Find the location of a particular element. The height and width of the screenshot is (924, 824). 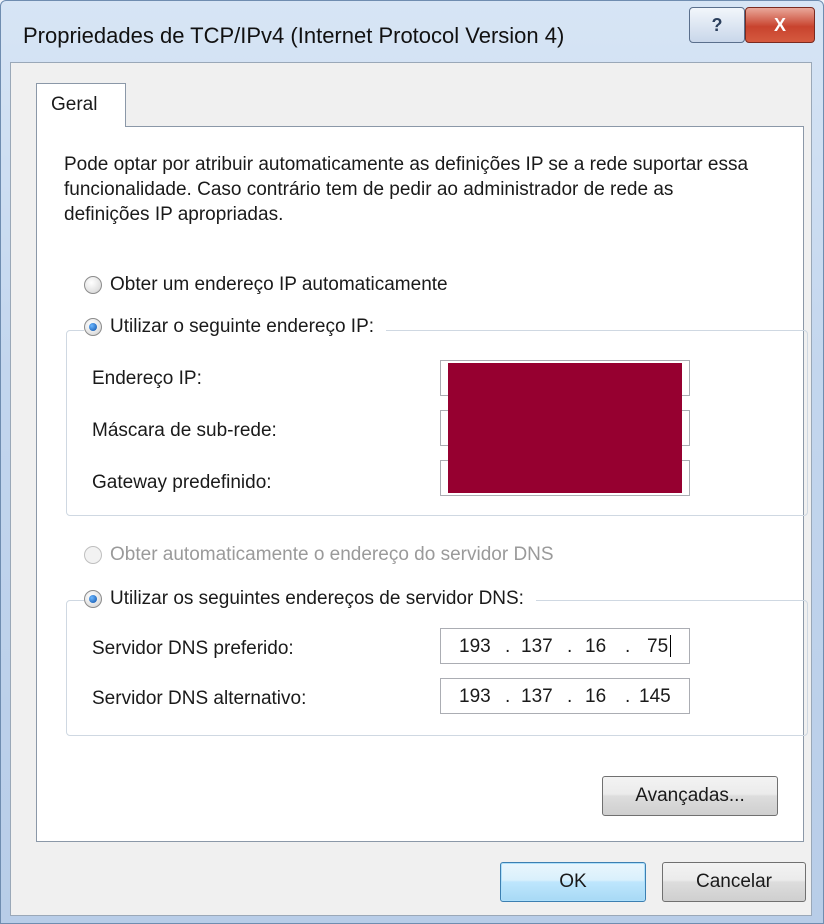

help-button: ? is located at coordinates (717, 25).